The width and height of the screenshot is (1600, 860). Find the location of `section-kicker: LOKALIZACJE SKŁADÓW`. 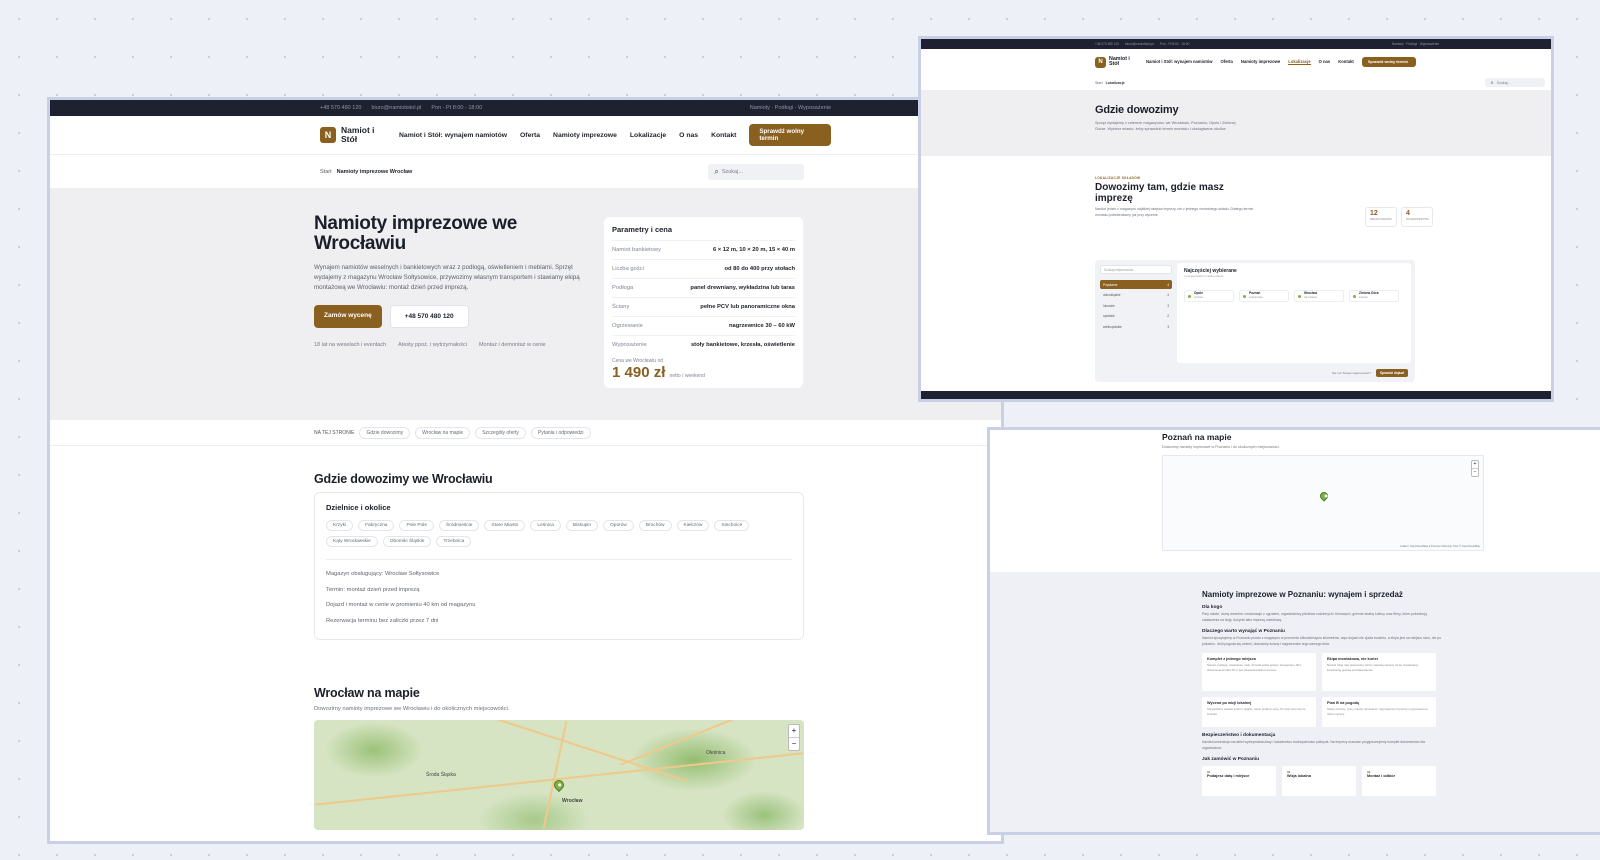

section-kicker: LOKALIZACJE SKŁADÓW is located at coordinates (1118, 178).